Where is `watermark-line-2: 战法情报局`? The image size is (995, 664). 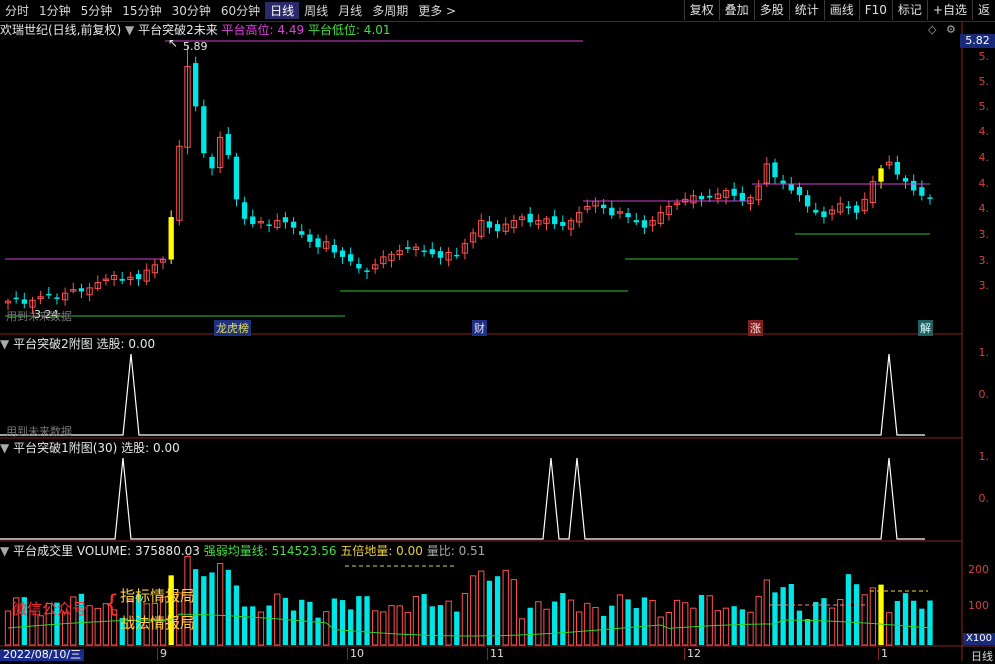 watermark-line-2: 战法情报局 is located at coordinates (158, 623).